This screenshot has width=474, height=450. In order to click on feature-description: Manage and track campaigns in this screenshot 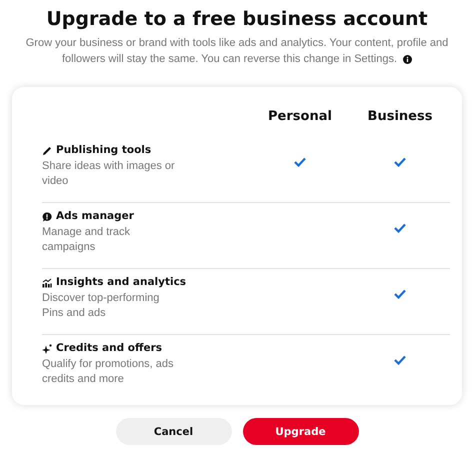, I will do `click(87, 240)`.